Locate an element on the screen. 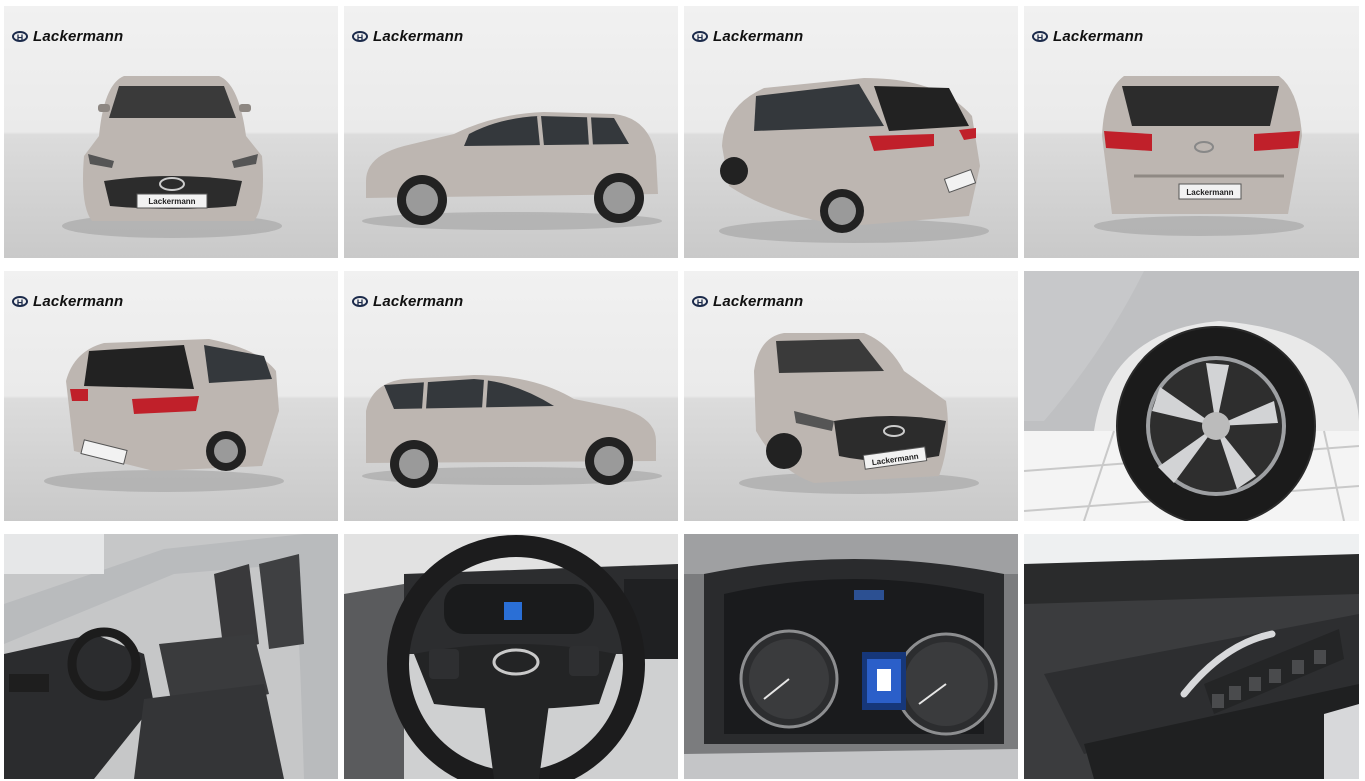 The height and width of the screenshot is (781, 1365). gallery-photo-rear-three-quarter-left: H Lackermann is located at coordinates (851, 132).